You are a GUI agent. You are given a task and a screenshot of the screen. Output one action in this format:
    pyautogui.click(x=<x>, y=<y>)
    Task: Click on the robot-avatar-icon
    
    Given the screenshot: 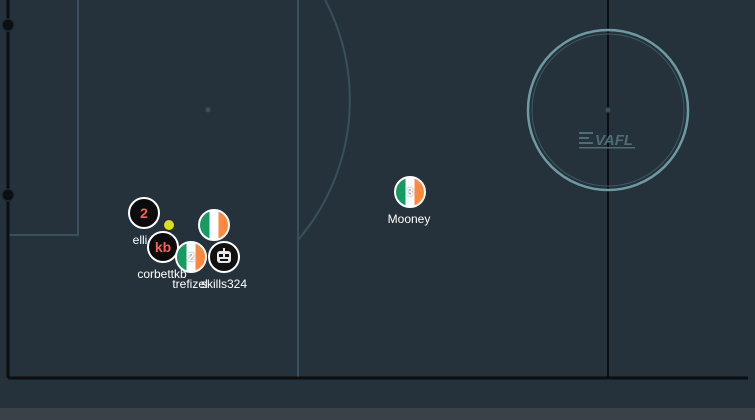 What is the action you would take?
    pyautogui.click(x=224, y=255)
    